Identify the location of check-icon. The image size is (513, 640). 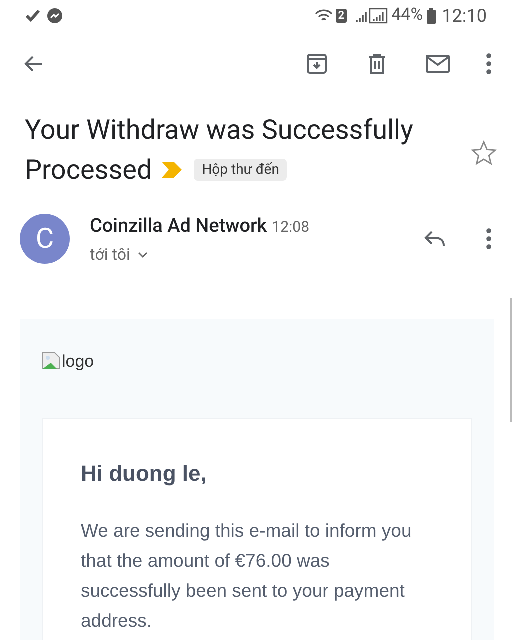
(33, 16).